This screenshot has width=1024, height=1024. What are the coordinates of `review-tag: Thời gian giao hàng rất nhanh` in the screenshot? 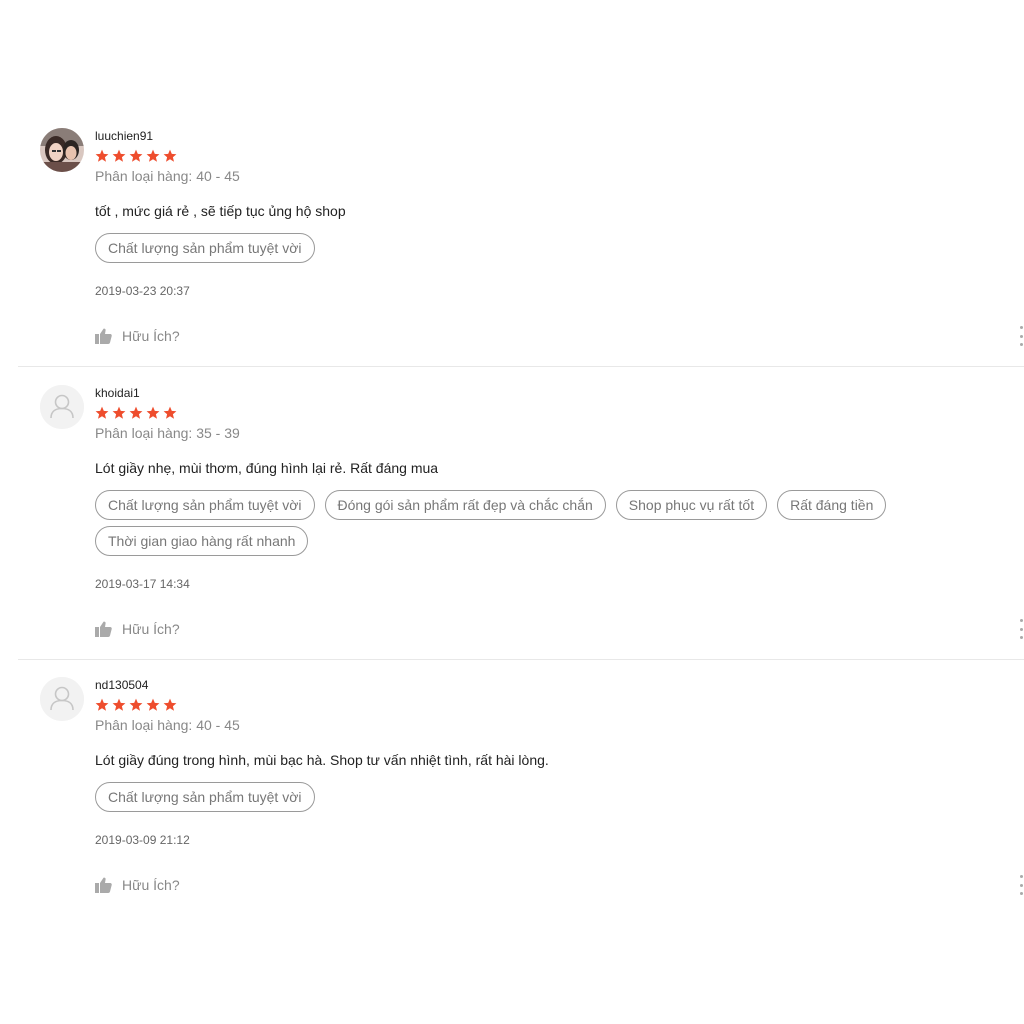 It's located at (202, 541).